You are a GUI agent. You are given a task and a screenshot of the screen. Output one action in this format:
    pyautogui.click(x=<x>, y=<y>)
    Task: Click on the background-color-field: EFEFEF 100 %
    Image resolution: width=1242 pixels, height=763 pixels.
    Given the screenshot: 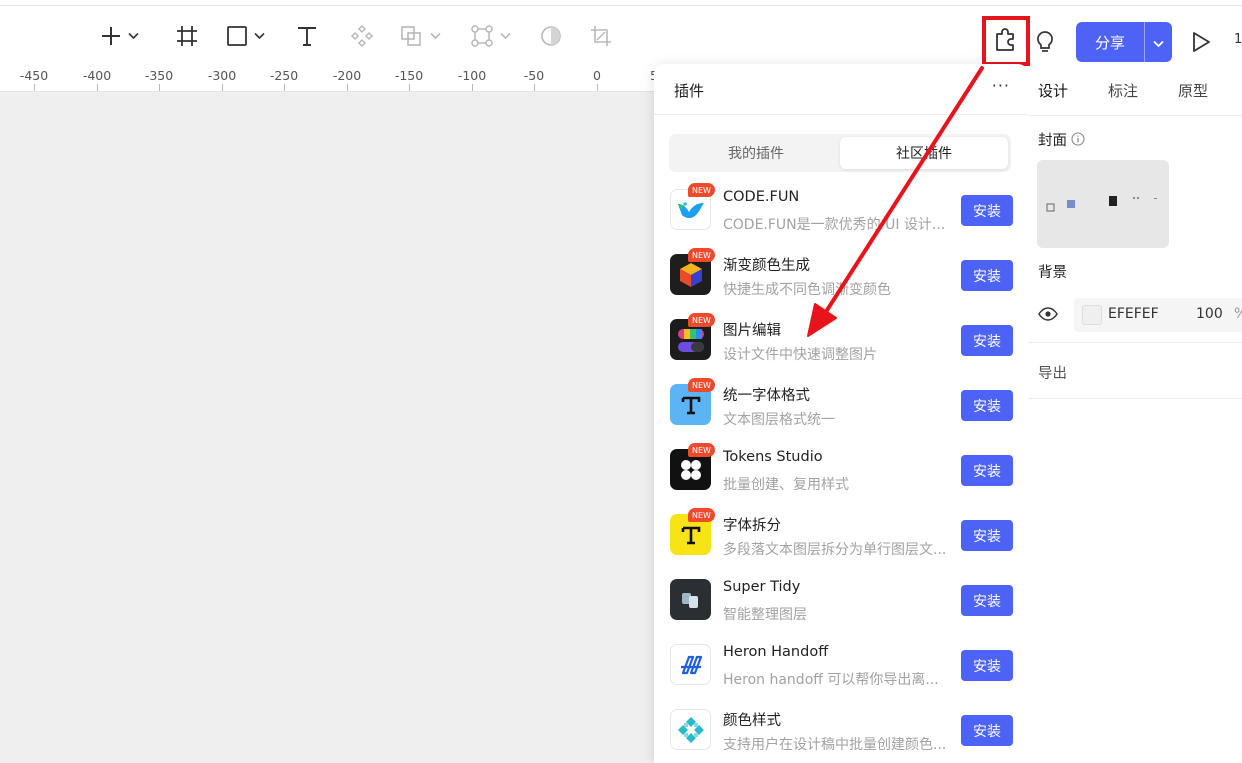 What is the action you would take?
    pyautogui.click(x=1158, y=315)
    